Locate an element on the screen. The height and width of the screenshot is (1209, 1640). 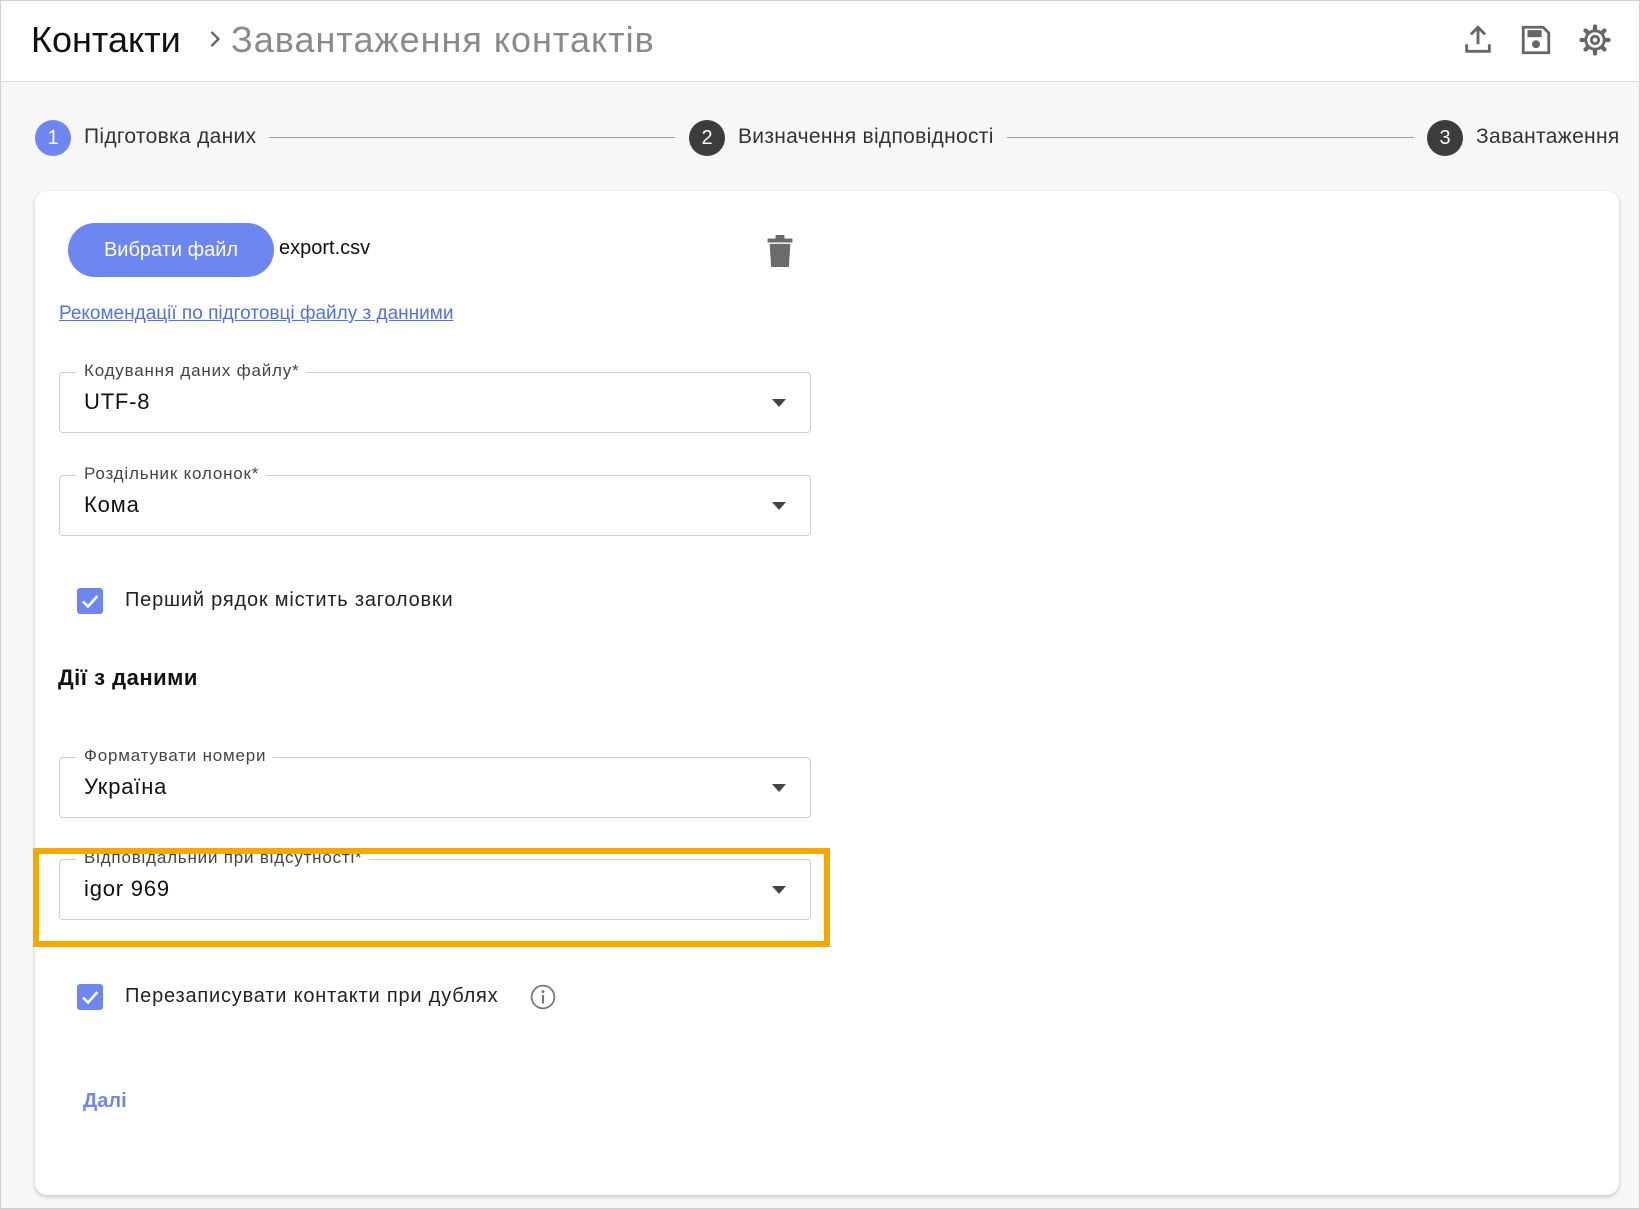
first-row-headers-checkbox is located at coordinates (90, 601).